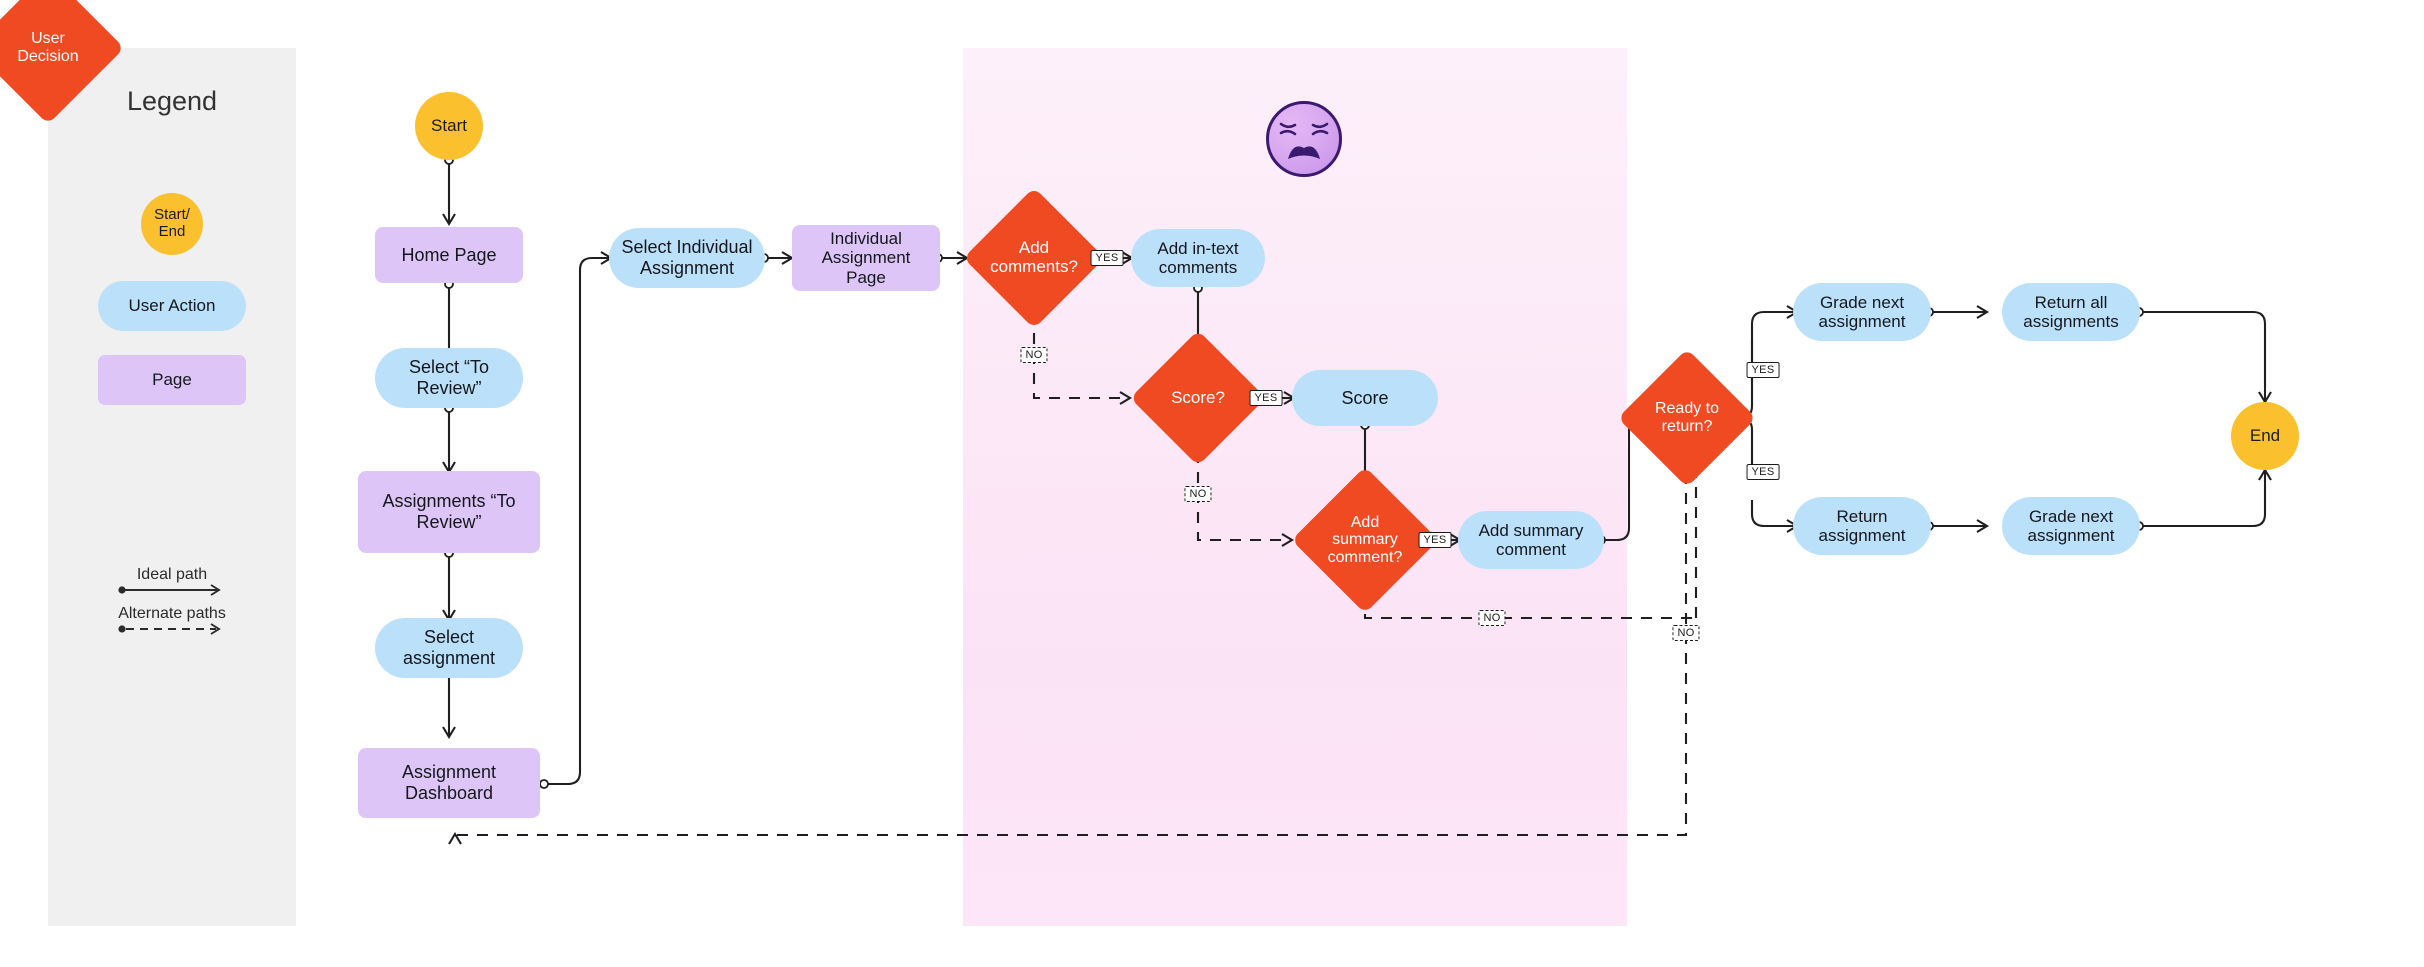  What do you see at coordinates (1198, 267) in the screenshot?
I see `node-add-intext-line2: comments` at bounding box center [1198, 267].